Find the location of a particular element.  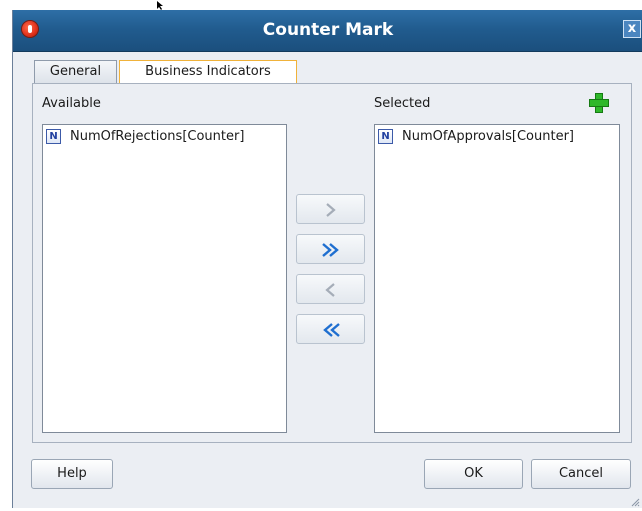

selected-label: Selected is located at coordinates (402, 103).